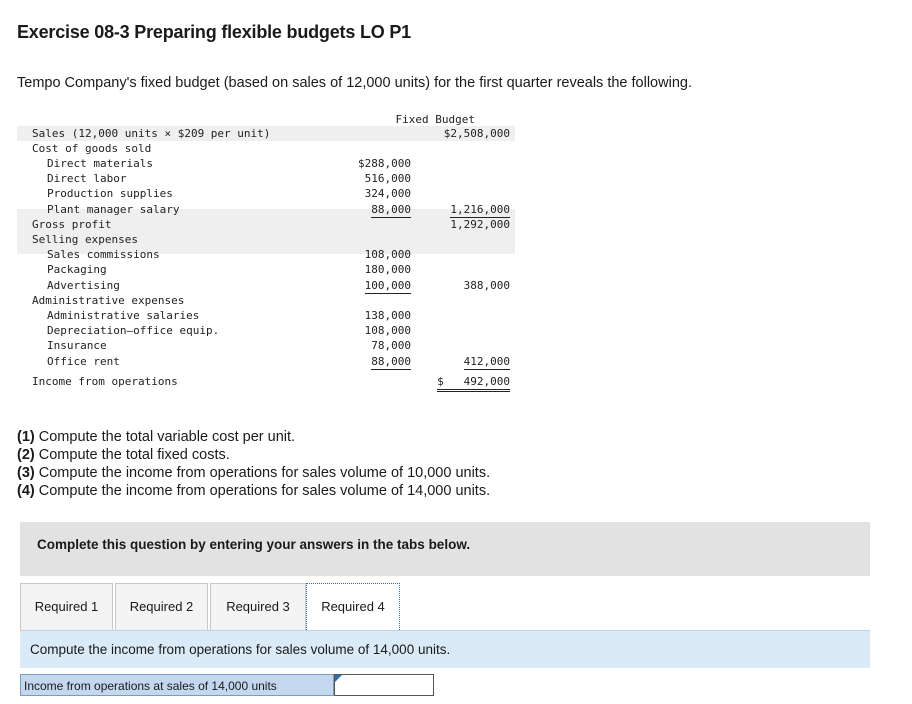 Image resolution: width=912 pixels, height=704 pixels. Describe the element at coordinates (83, 285) in the screenshot. I see `budget-row-label: Advertising` at that location.